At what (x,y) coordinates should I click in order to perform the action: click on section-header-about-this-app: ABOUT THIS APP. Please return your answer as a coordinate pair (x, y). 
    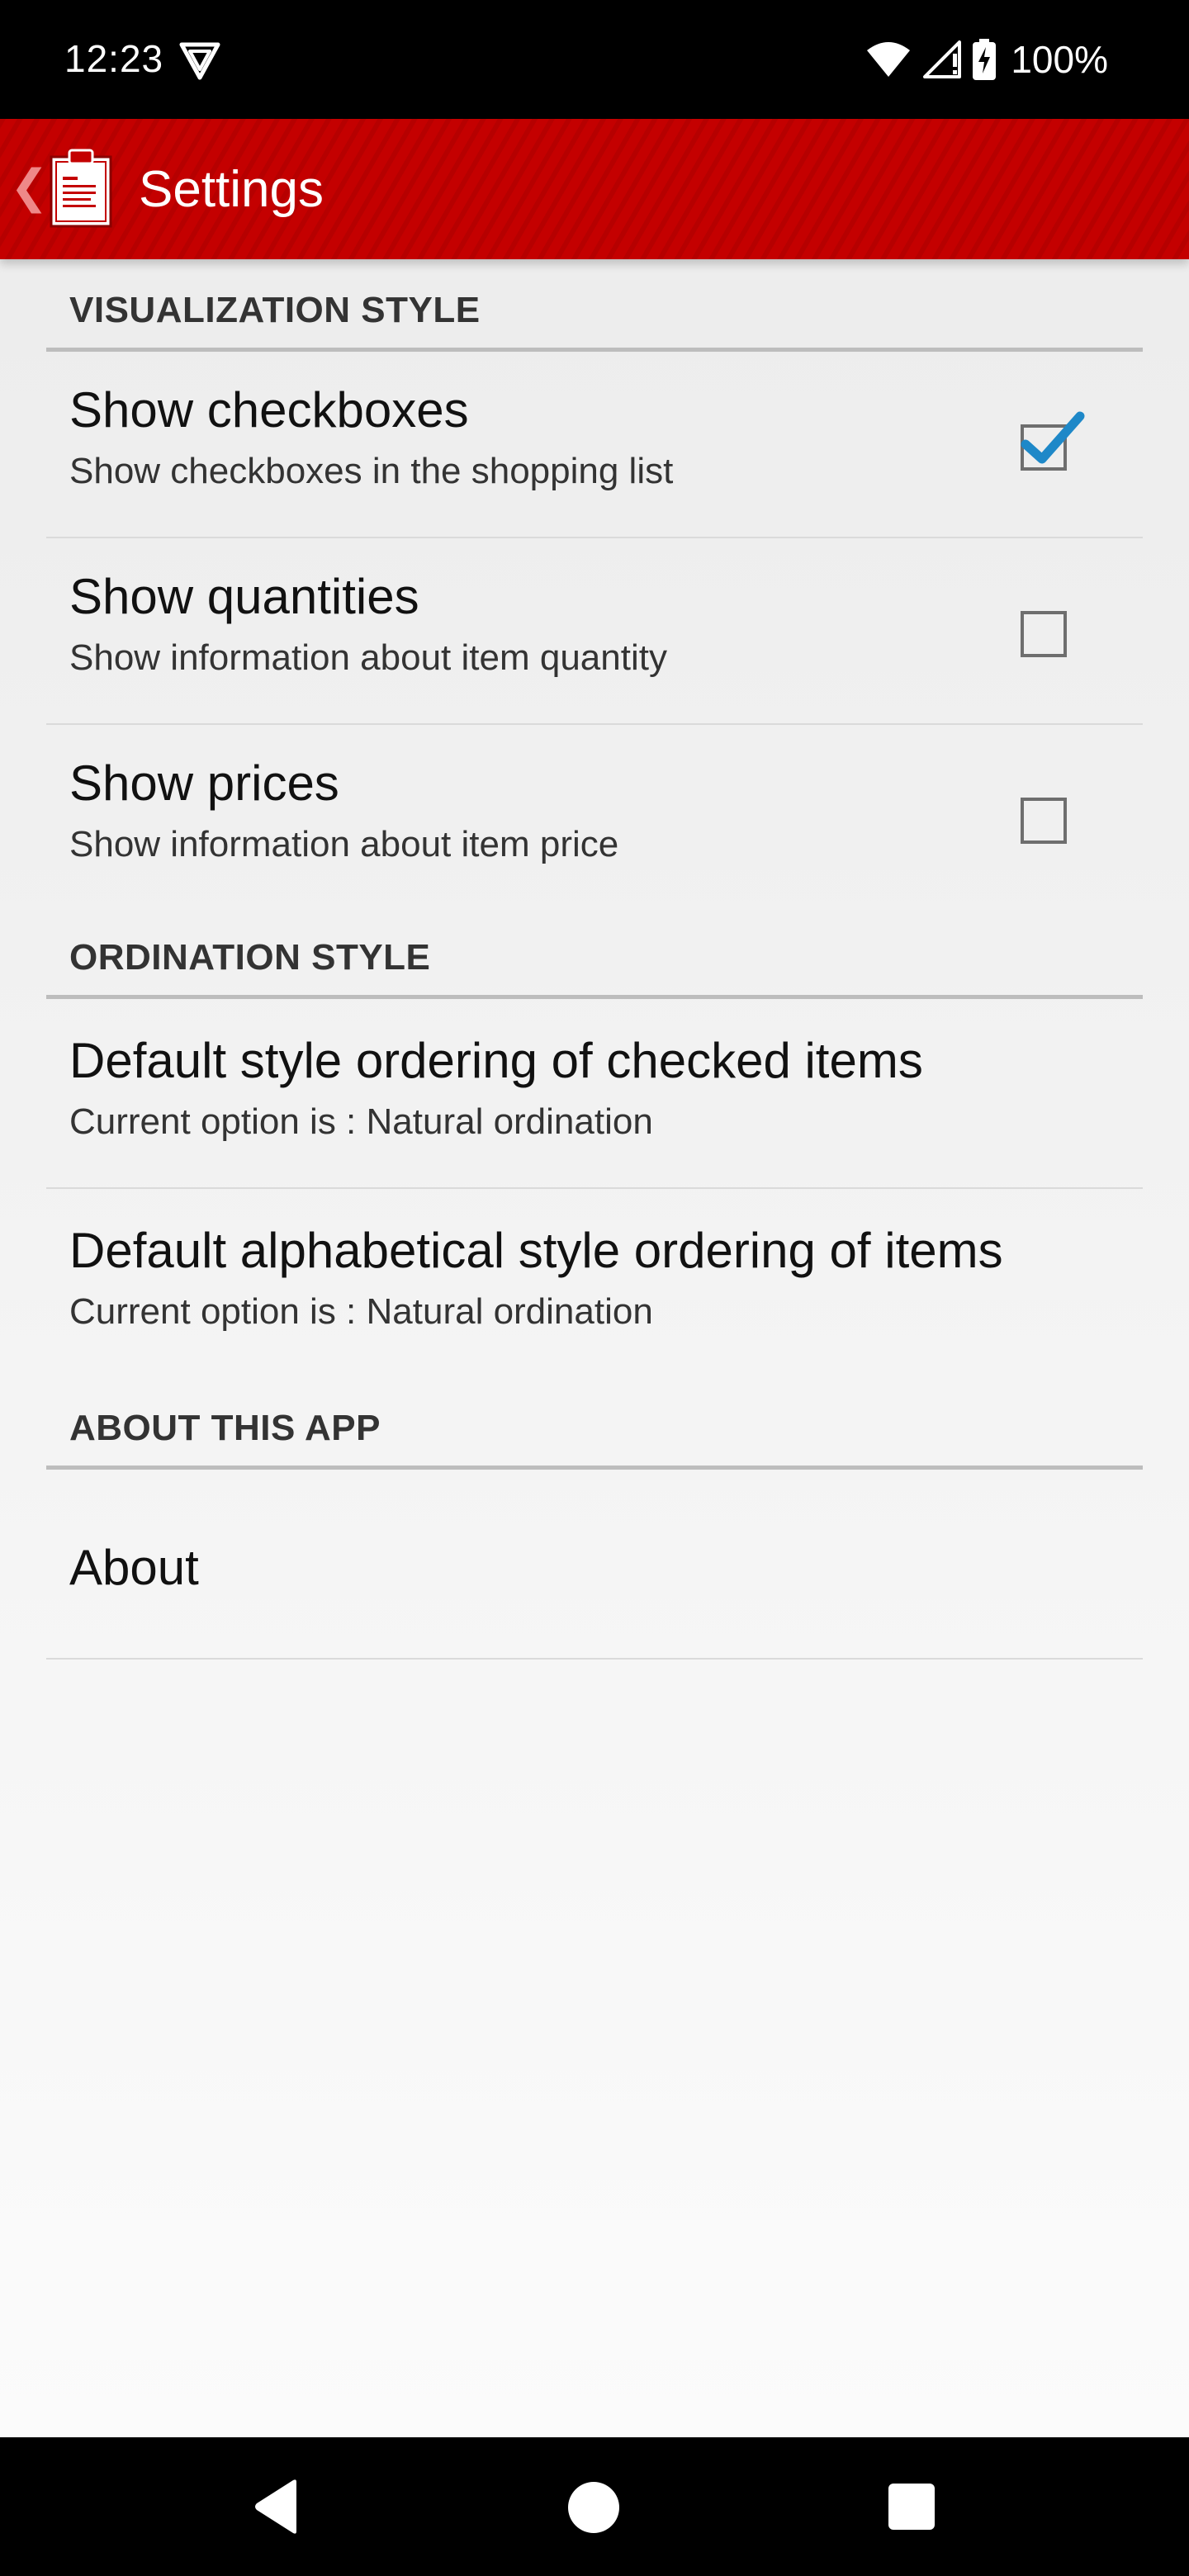
    Looking at the image, I should click on (594, 1424).